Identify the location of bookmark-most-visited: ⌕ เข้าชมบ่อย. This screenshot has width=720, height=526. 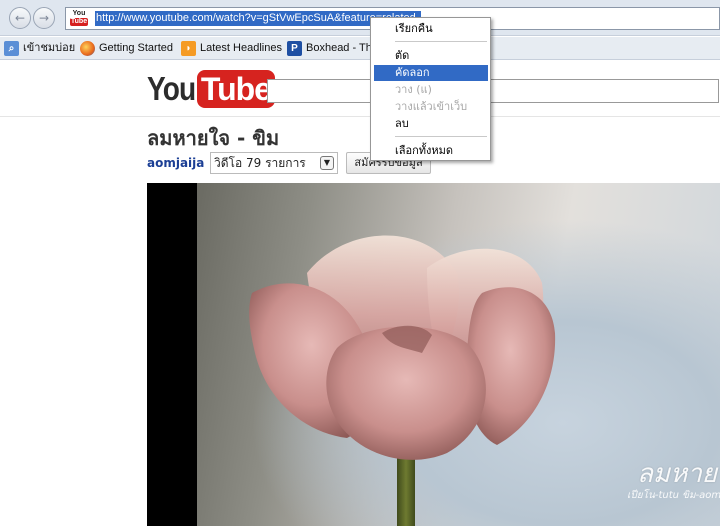
(39, 48).